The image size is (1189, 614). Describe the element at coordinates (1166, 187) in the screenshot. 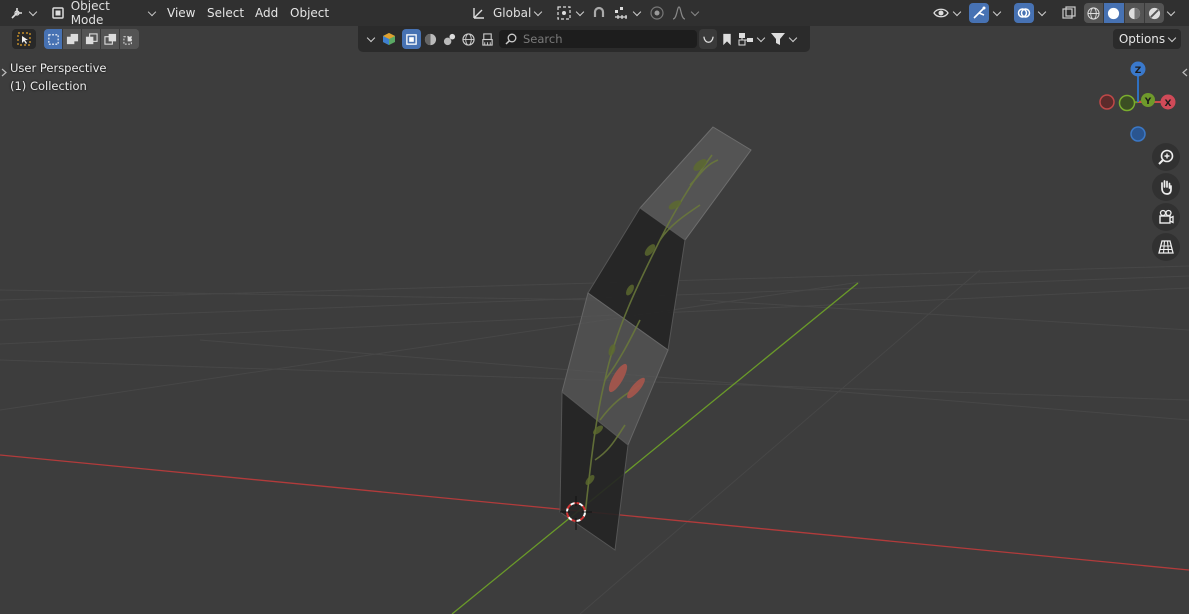

I see `pan-button` at that location.